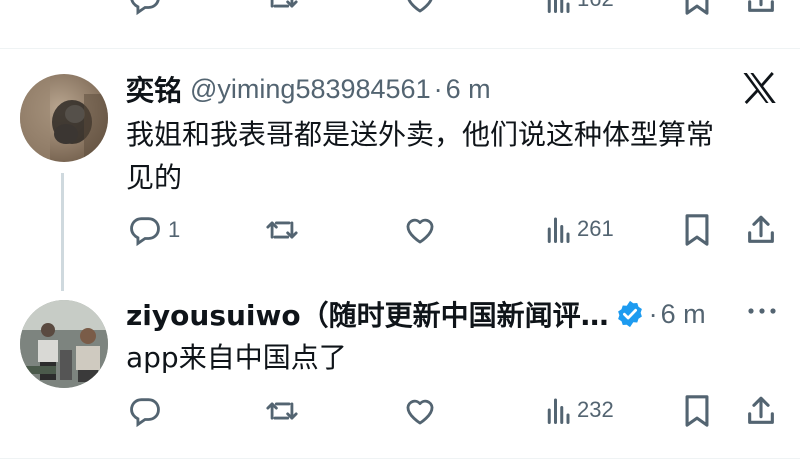 The image size is (800, 465). I want to click on reply-count: 1, so click(174, 229).